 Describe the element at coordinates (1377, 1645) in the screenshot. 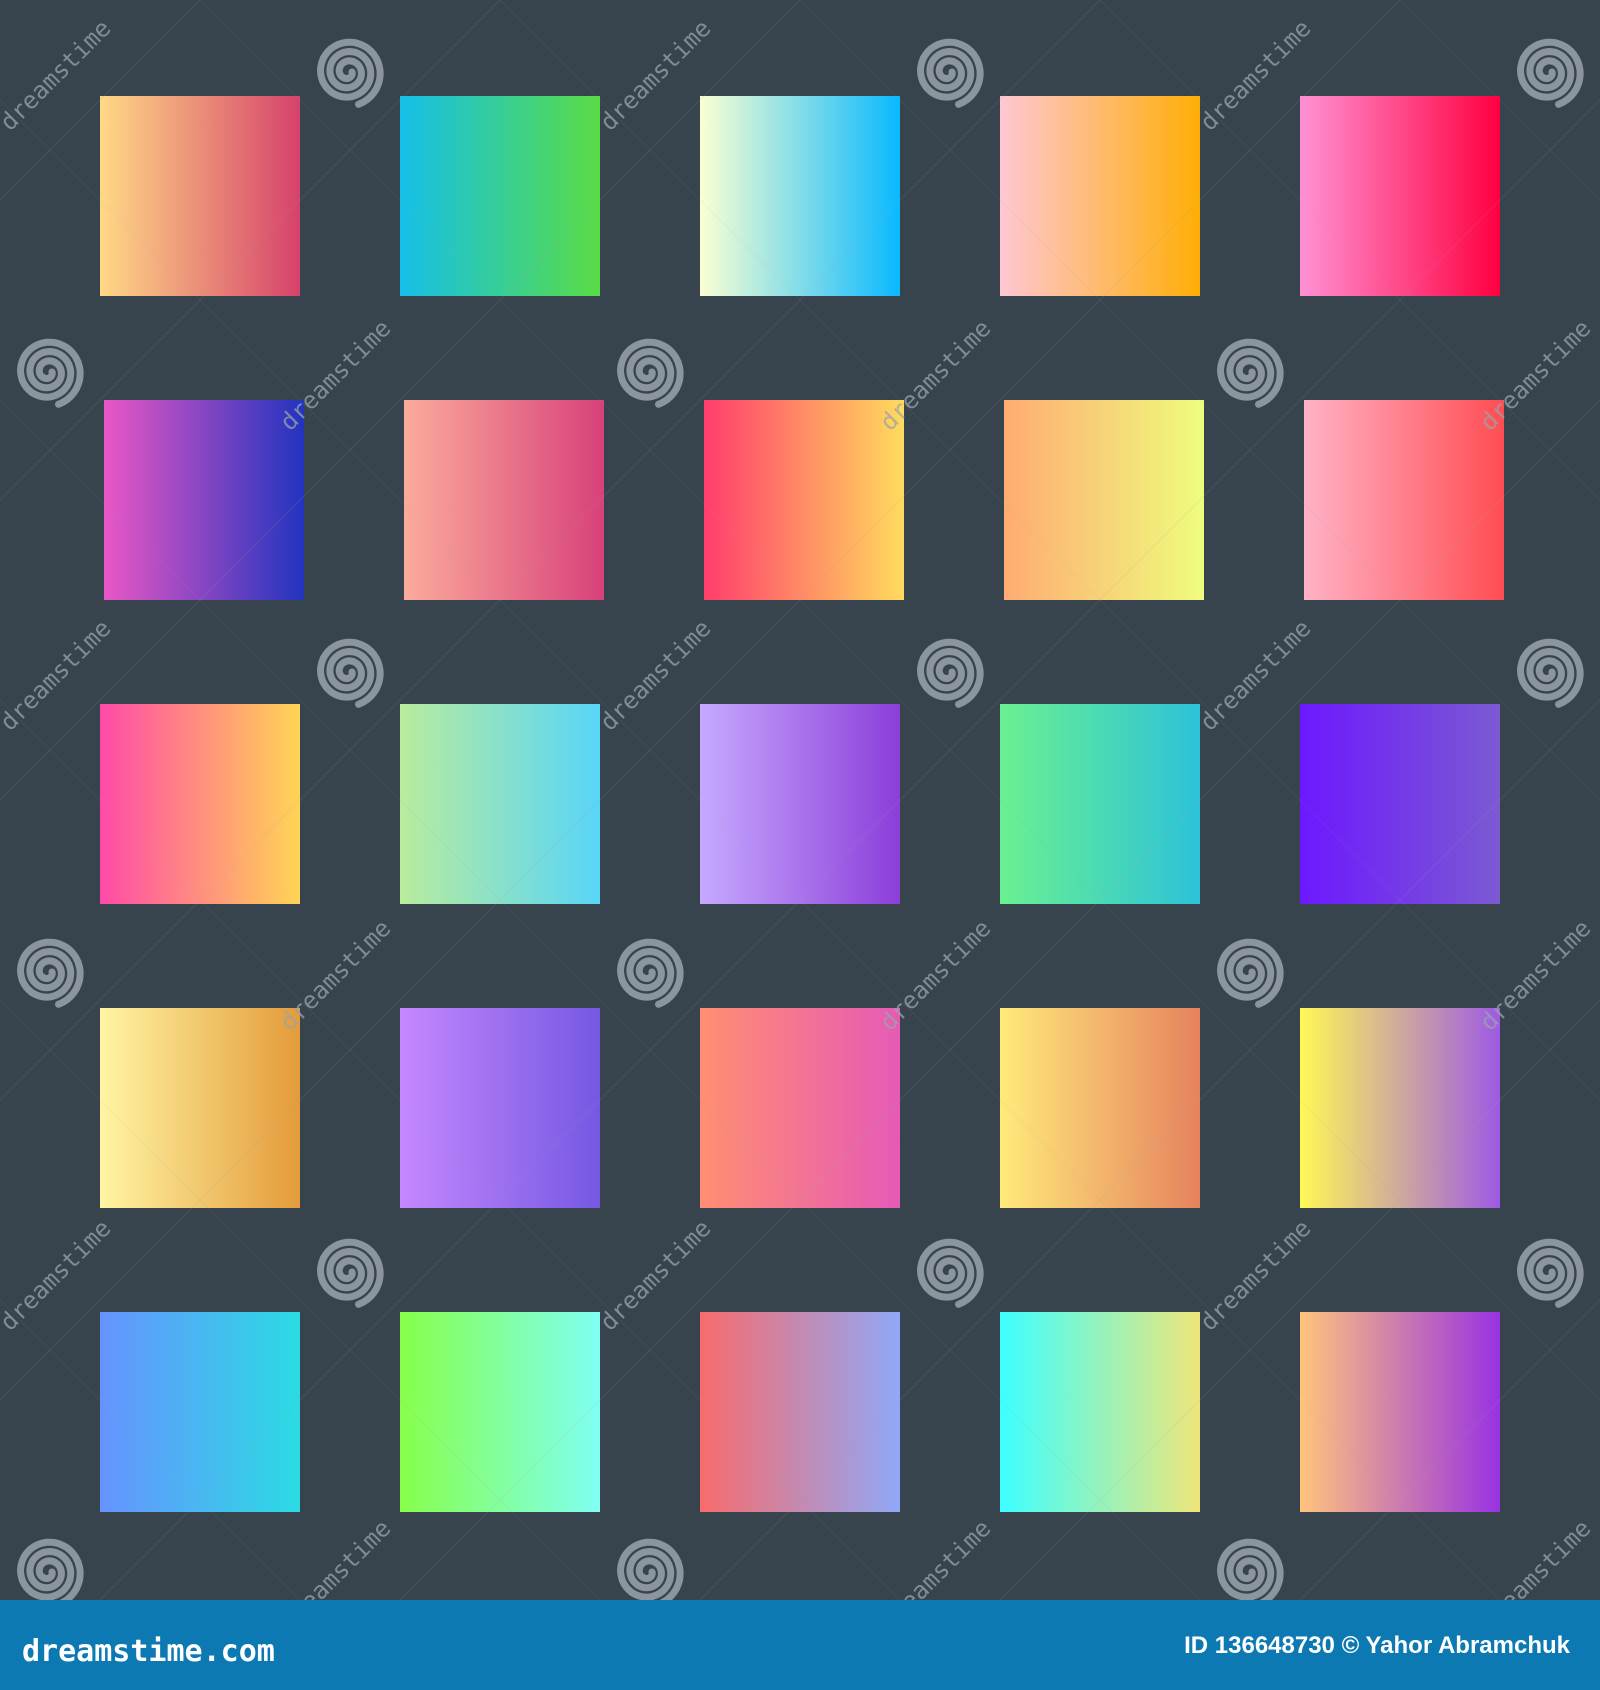

I see `image-id-credit: ID 136648730 © Yahor Abramchuk` at that location.